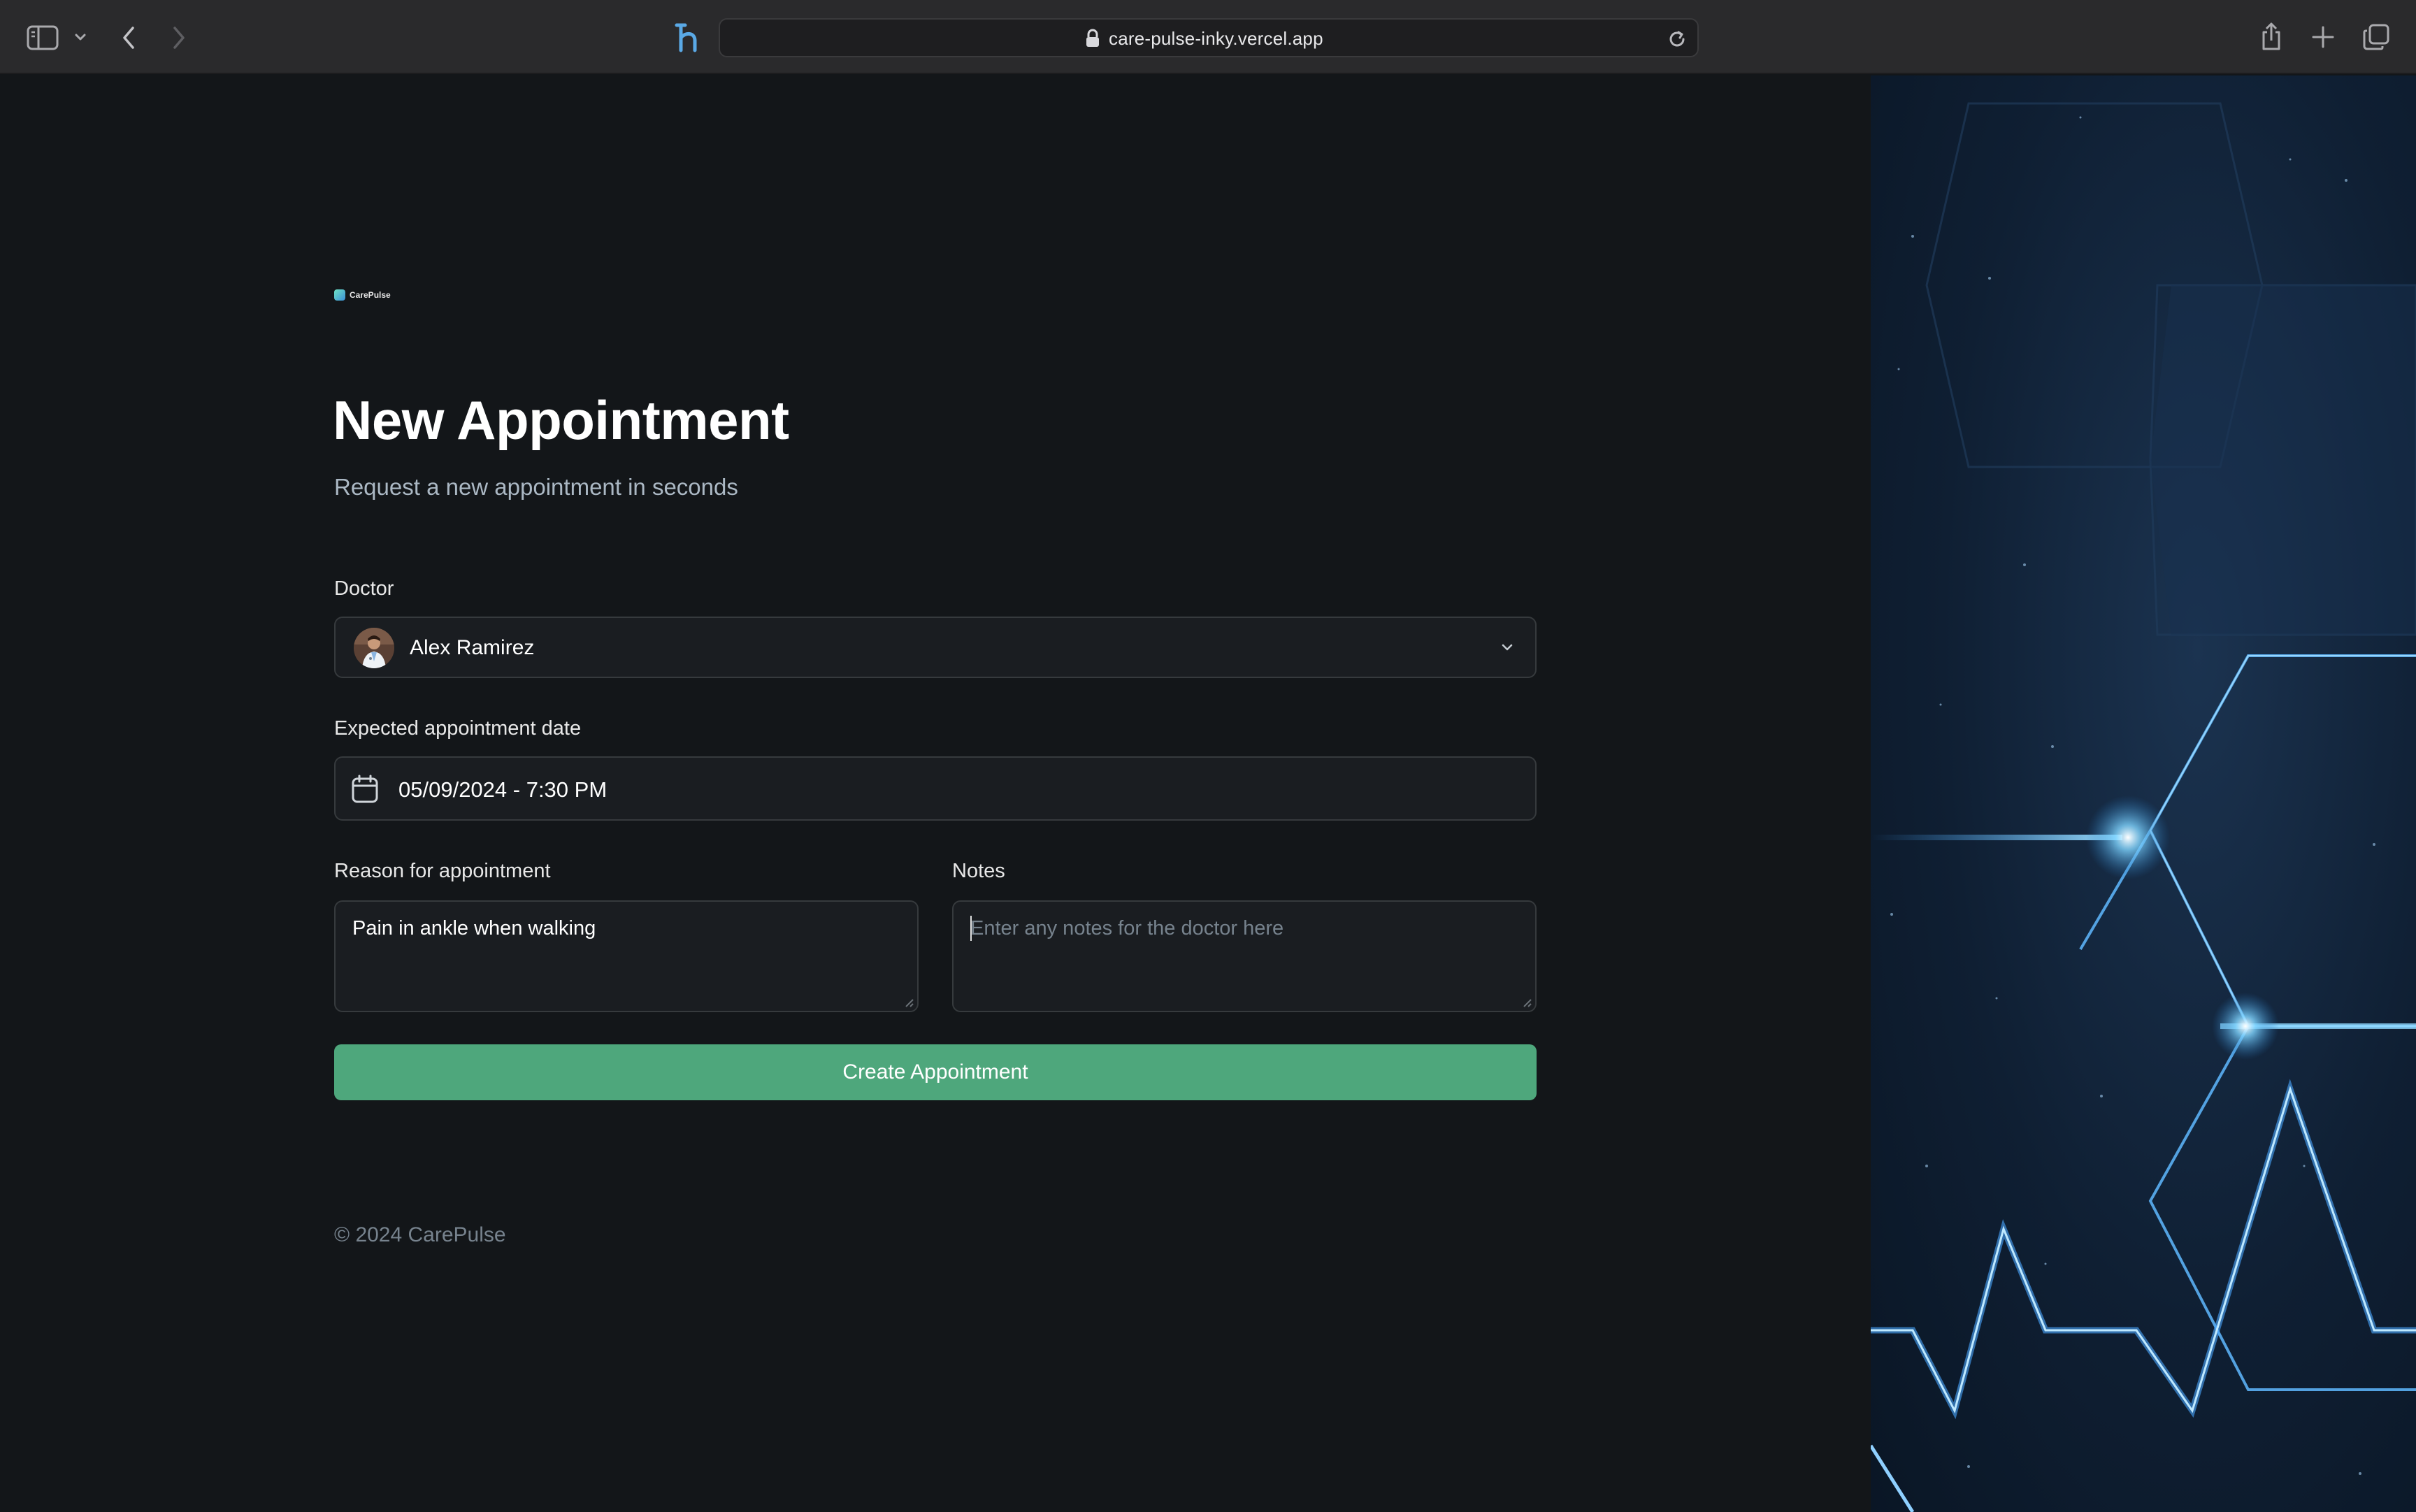 The height and width of the screenshot is (1512, 2416). What do you see at coordinates (1216, 39) in the screenshot?
I see `url-text: care-pulse-inky.vercel.app` at bounding box center [1216, 39].